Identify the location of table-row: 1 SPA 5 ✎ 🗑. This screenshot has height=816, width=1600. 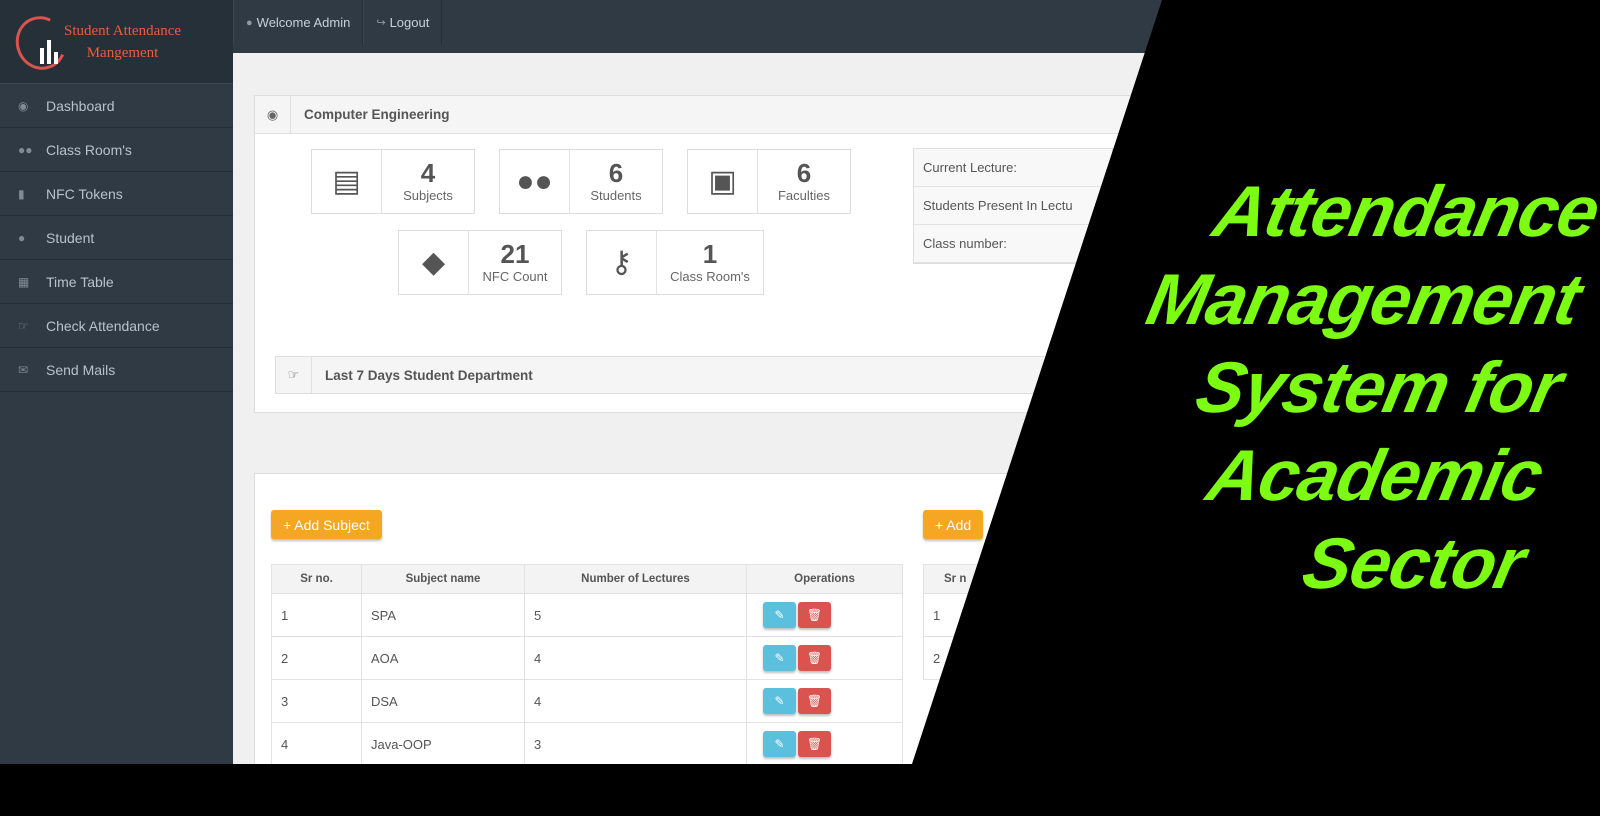
(587, 615).